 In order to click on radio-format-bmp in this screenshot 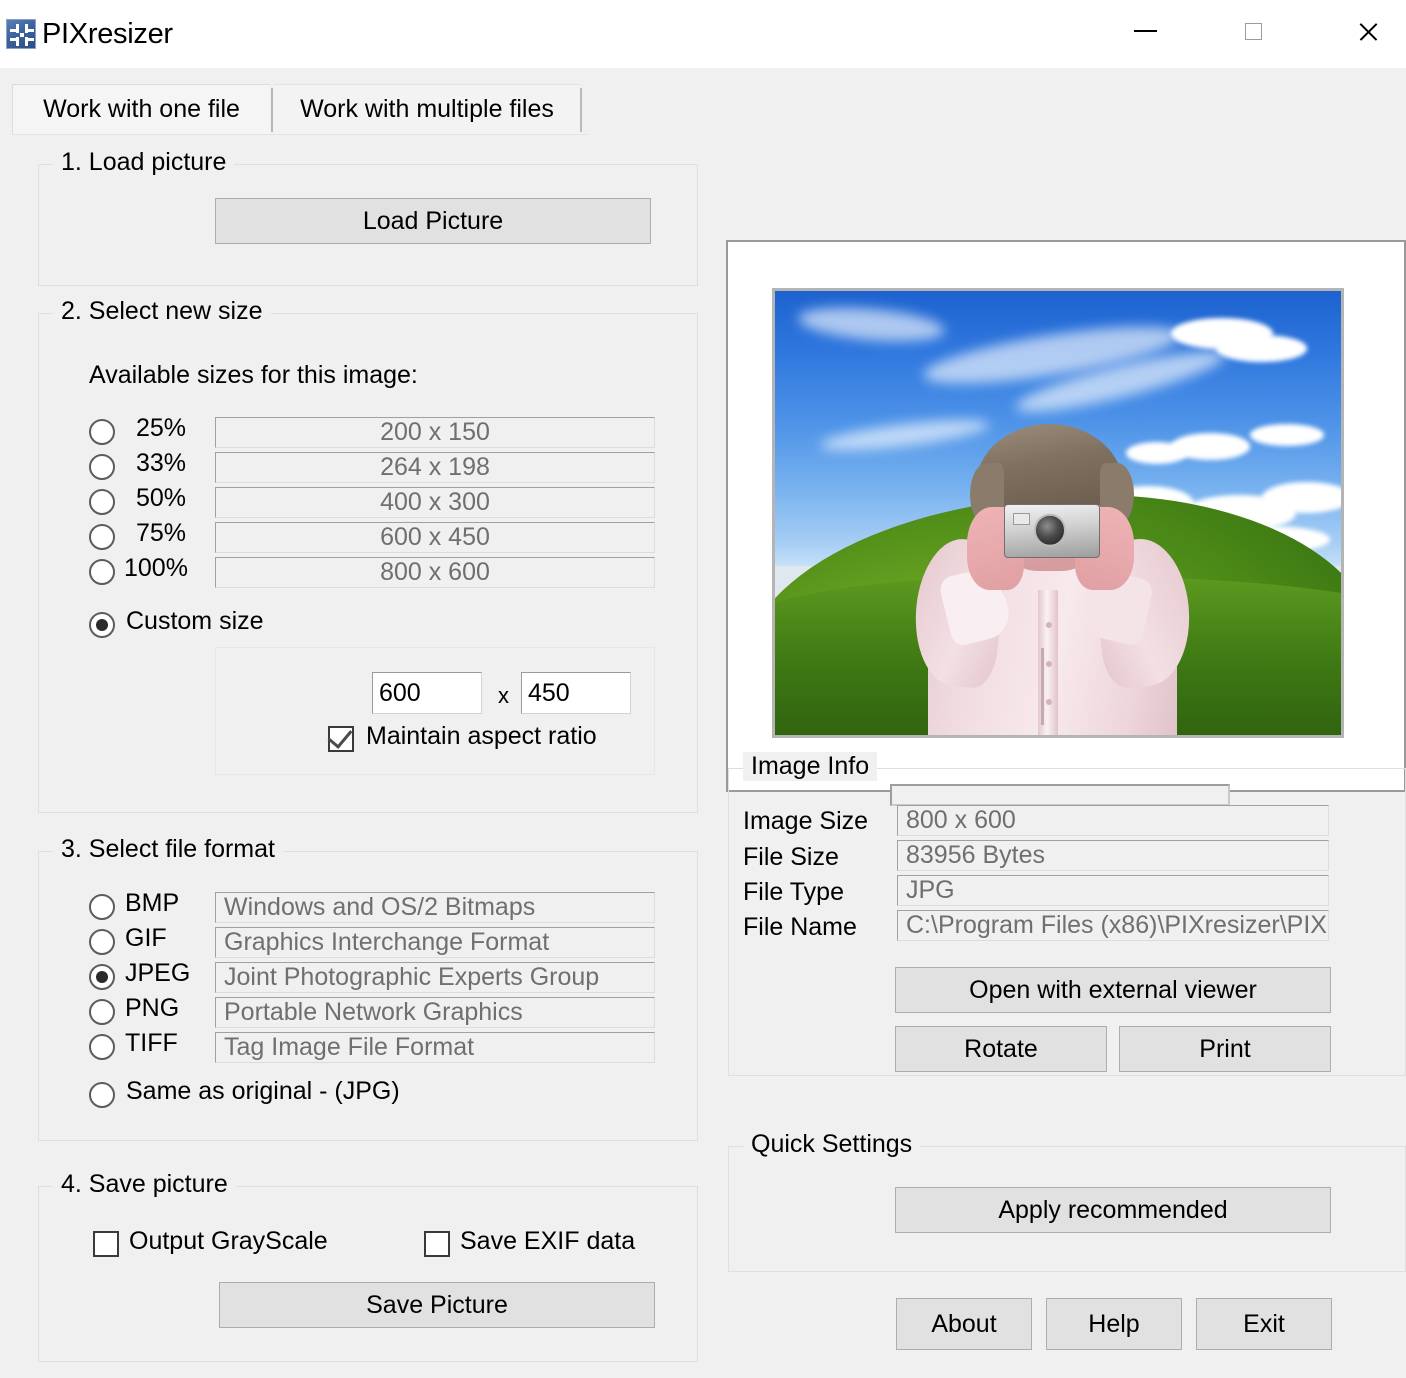, I will do `click(102, 907)`.